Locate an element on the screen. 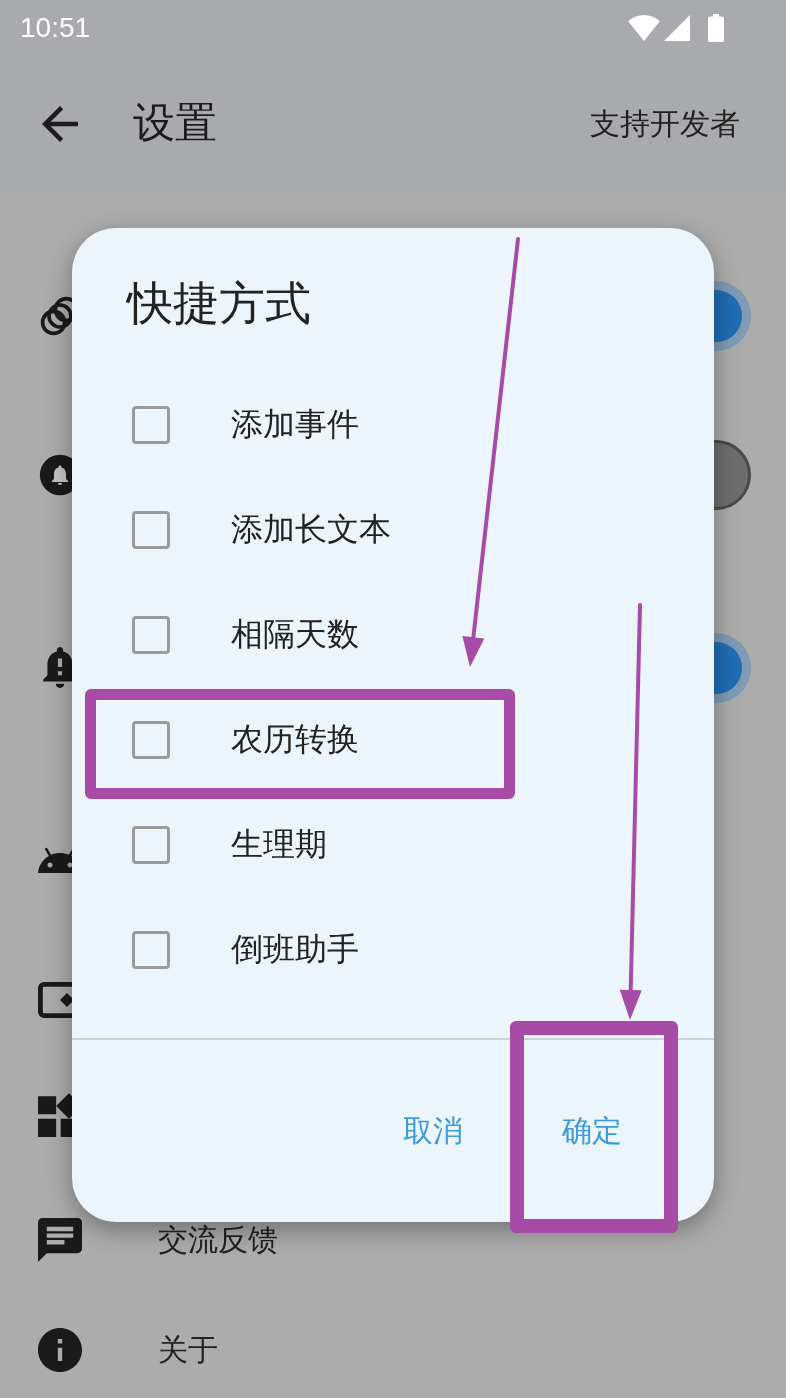 This screenshot has width=786, height=1398. option-label: 生理期 is located at coordinates (279, 844).